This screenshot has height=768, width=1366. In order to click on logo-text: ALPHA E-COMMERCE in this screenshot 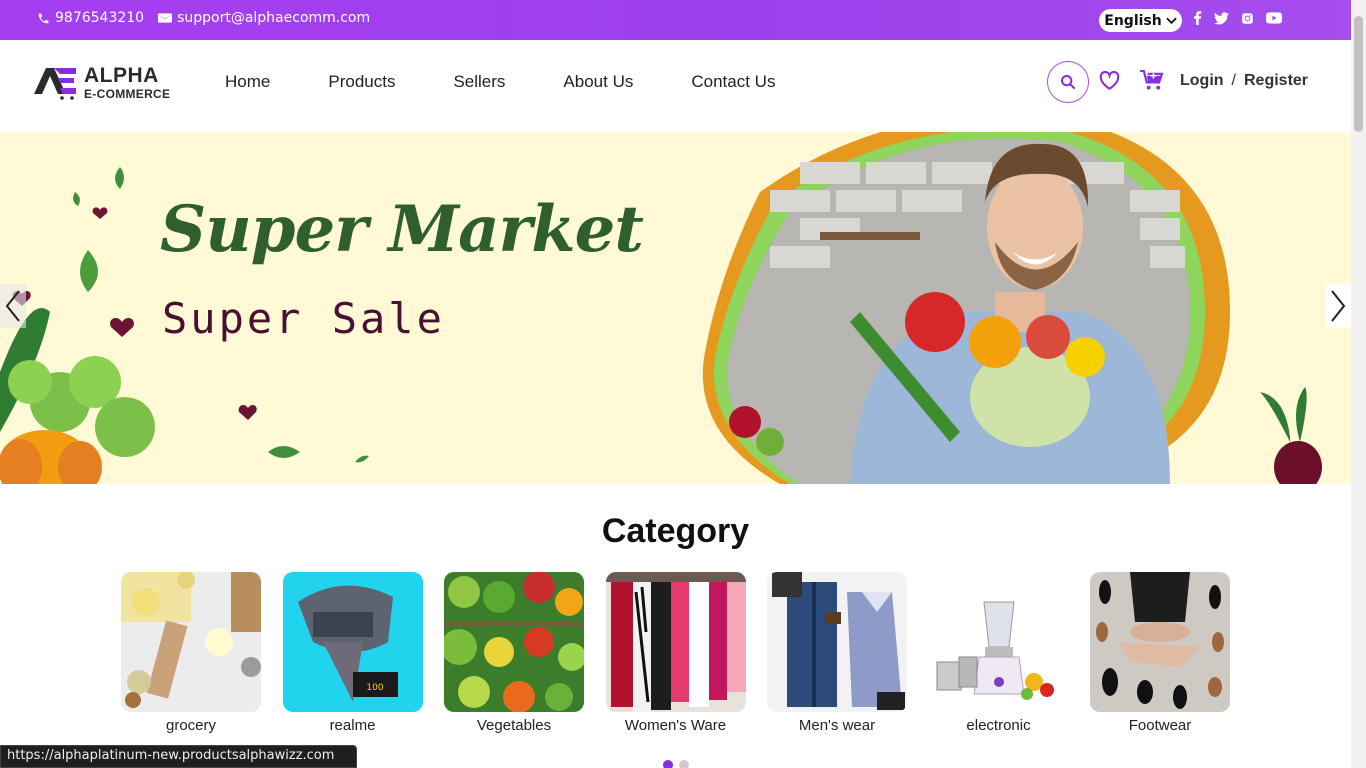, I will do `click(127, 82)`.